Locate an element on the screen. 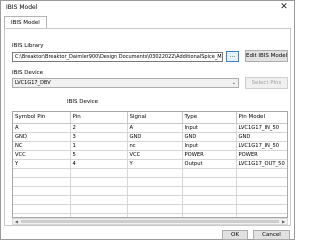 This screenshot has width=320, height=240. cell-type: Output is located at coordinates (209, 164).